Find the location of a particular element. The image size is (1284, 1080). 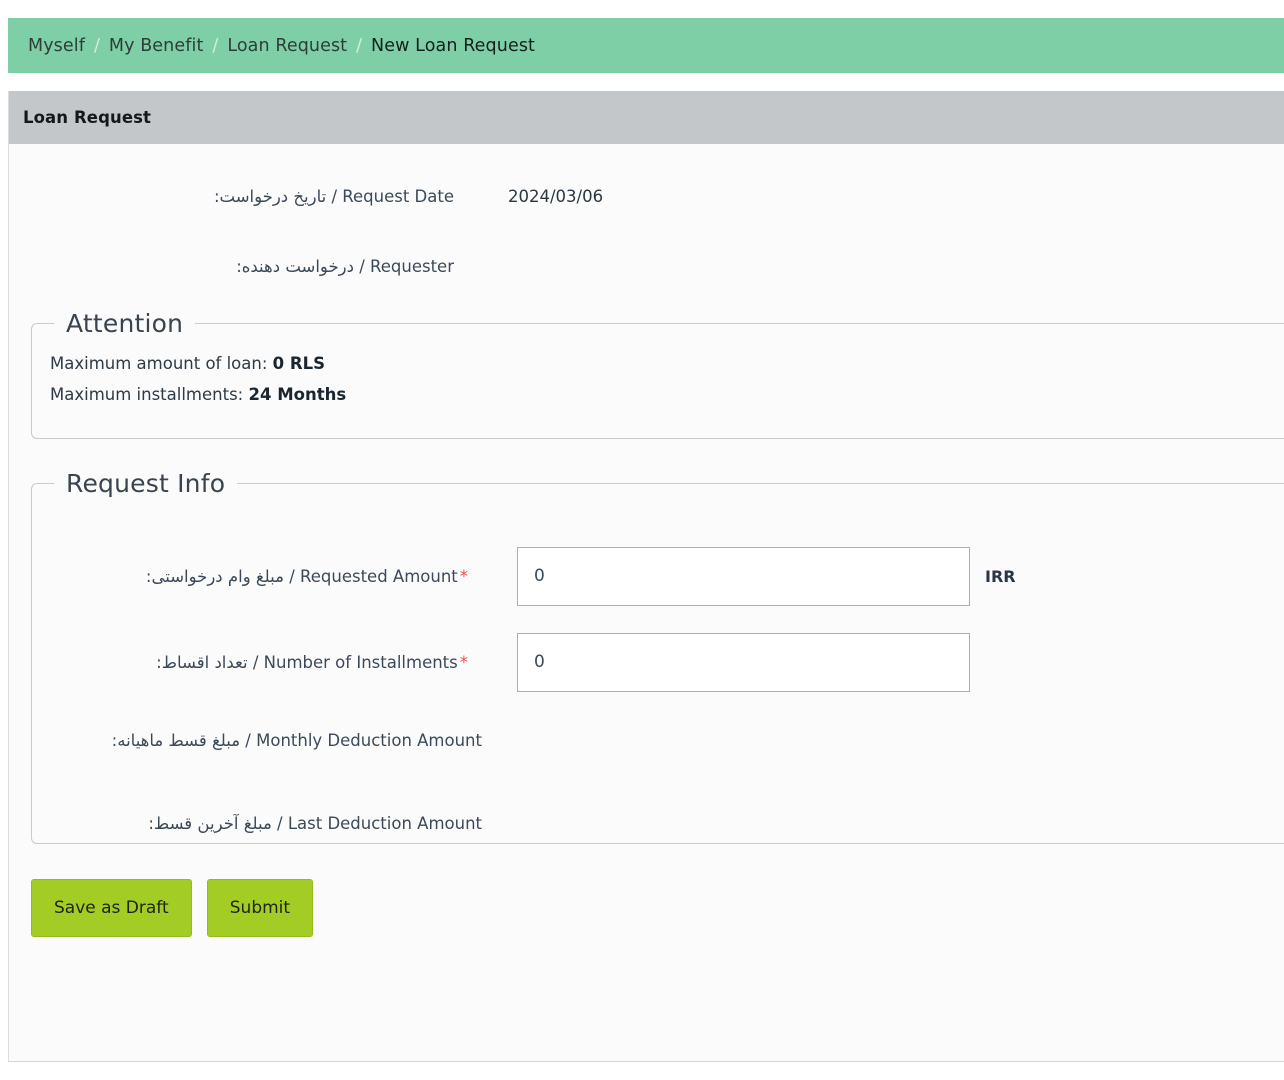

requester-label: Requester / درخواست دهنده: is located at coordinates (345, 266).